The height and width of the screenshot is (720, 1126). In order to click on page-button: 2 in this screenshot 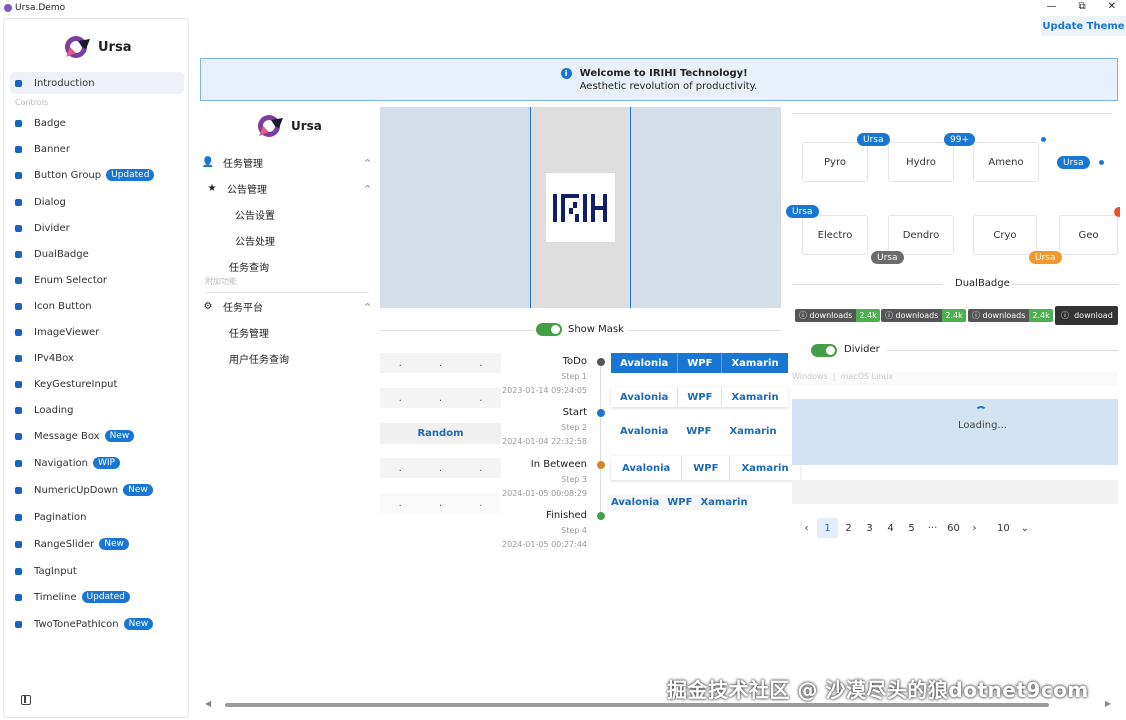, I will do `click(848, 528)`.